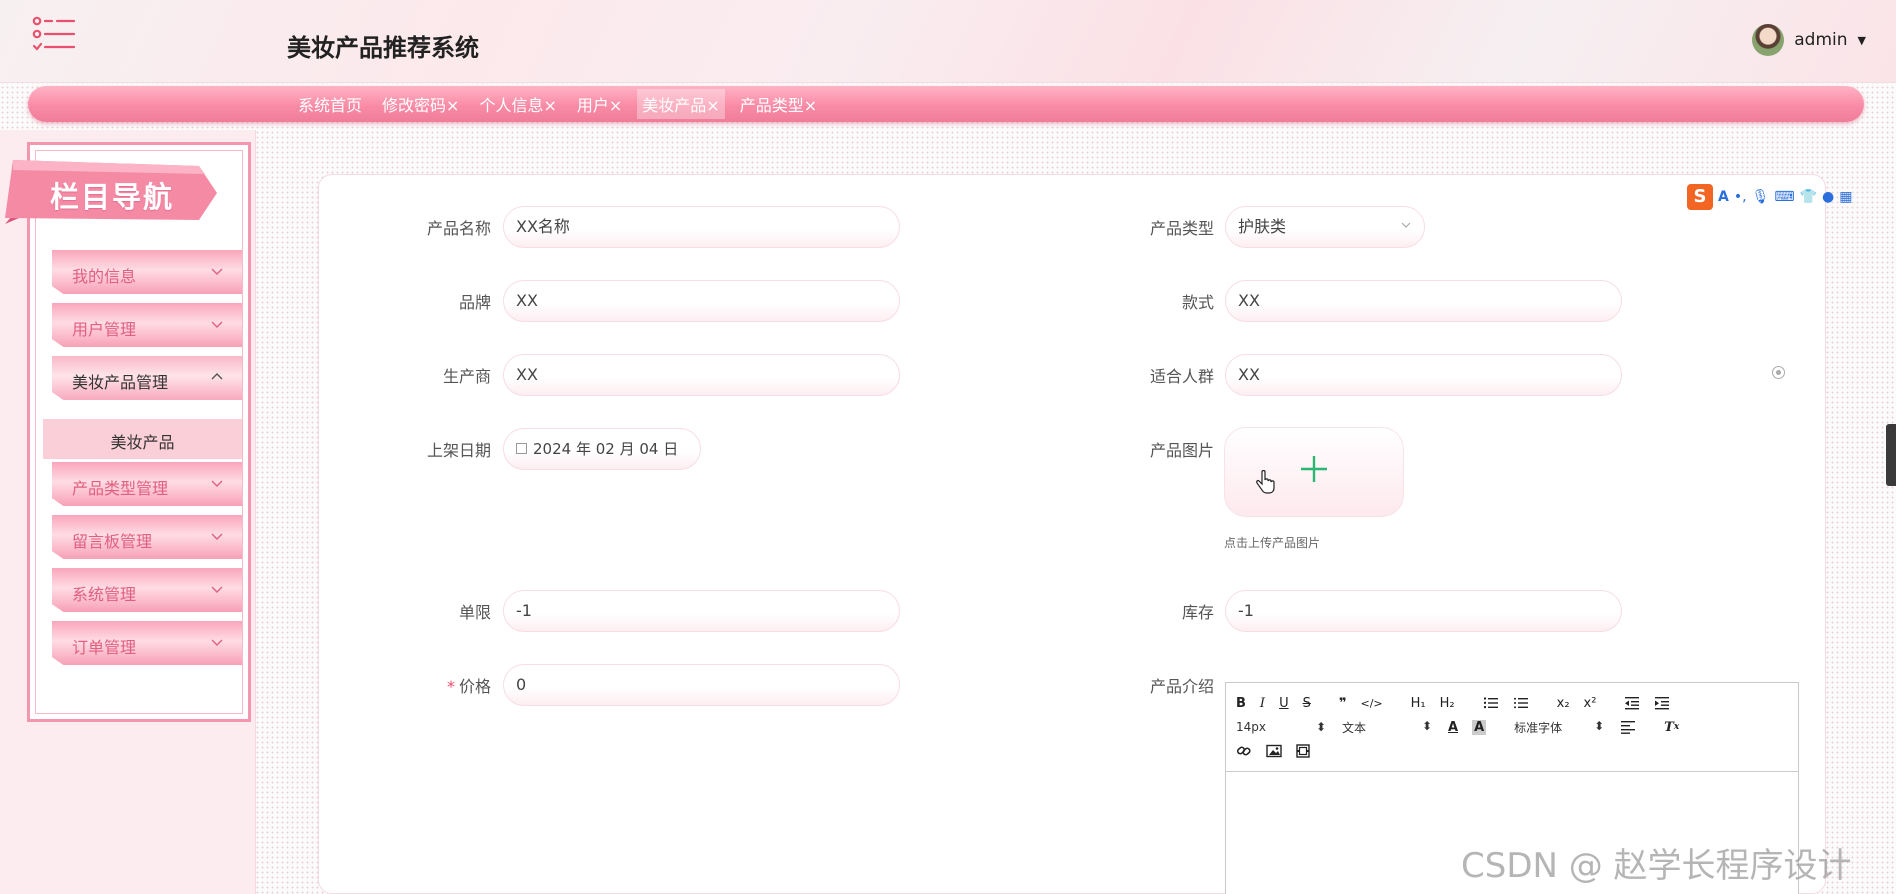  I want to click on sidebar-item-label: 美妆产品管理, so click(120, 382).